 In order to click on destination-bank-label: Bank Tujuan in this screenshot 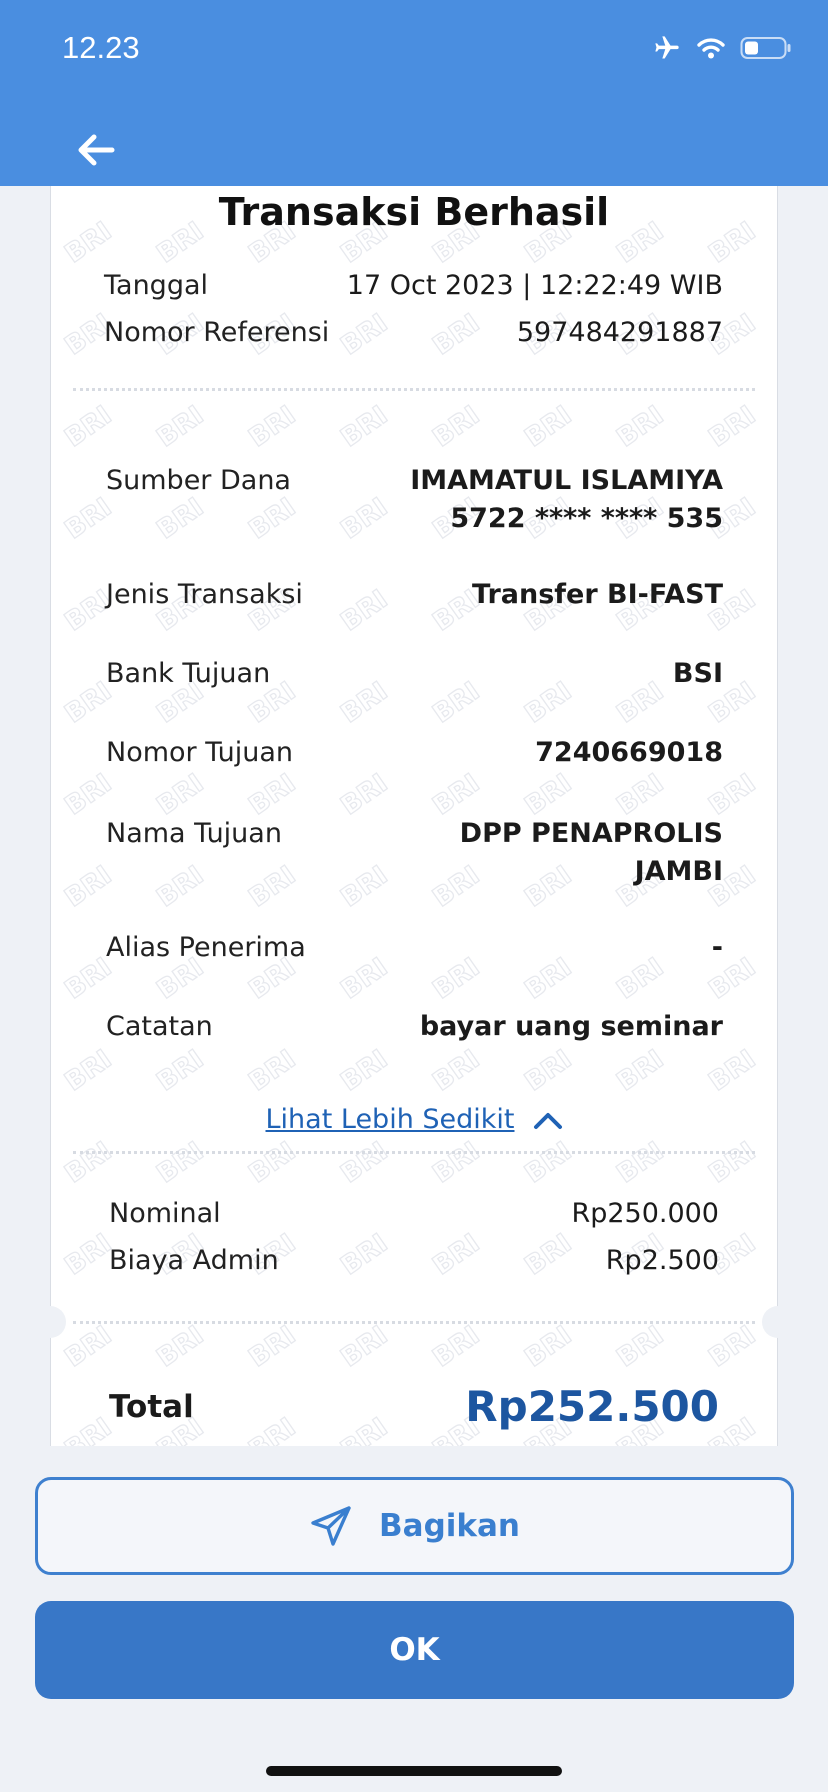, I will do `click(188, 673)`.